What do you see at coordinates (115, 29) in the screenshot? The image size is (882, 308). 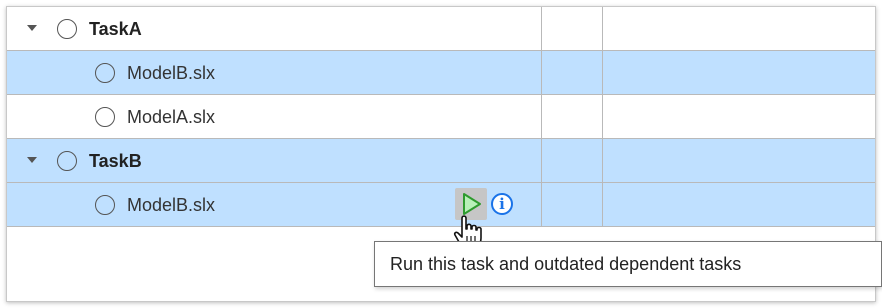 I see `task-label: TaskA` at bounding box center [115, 29].